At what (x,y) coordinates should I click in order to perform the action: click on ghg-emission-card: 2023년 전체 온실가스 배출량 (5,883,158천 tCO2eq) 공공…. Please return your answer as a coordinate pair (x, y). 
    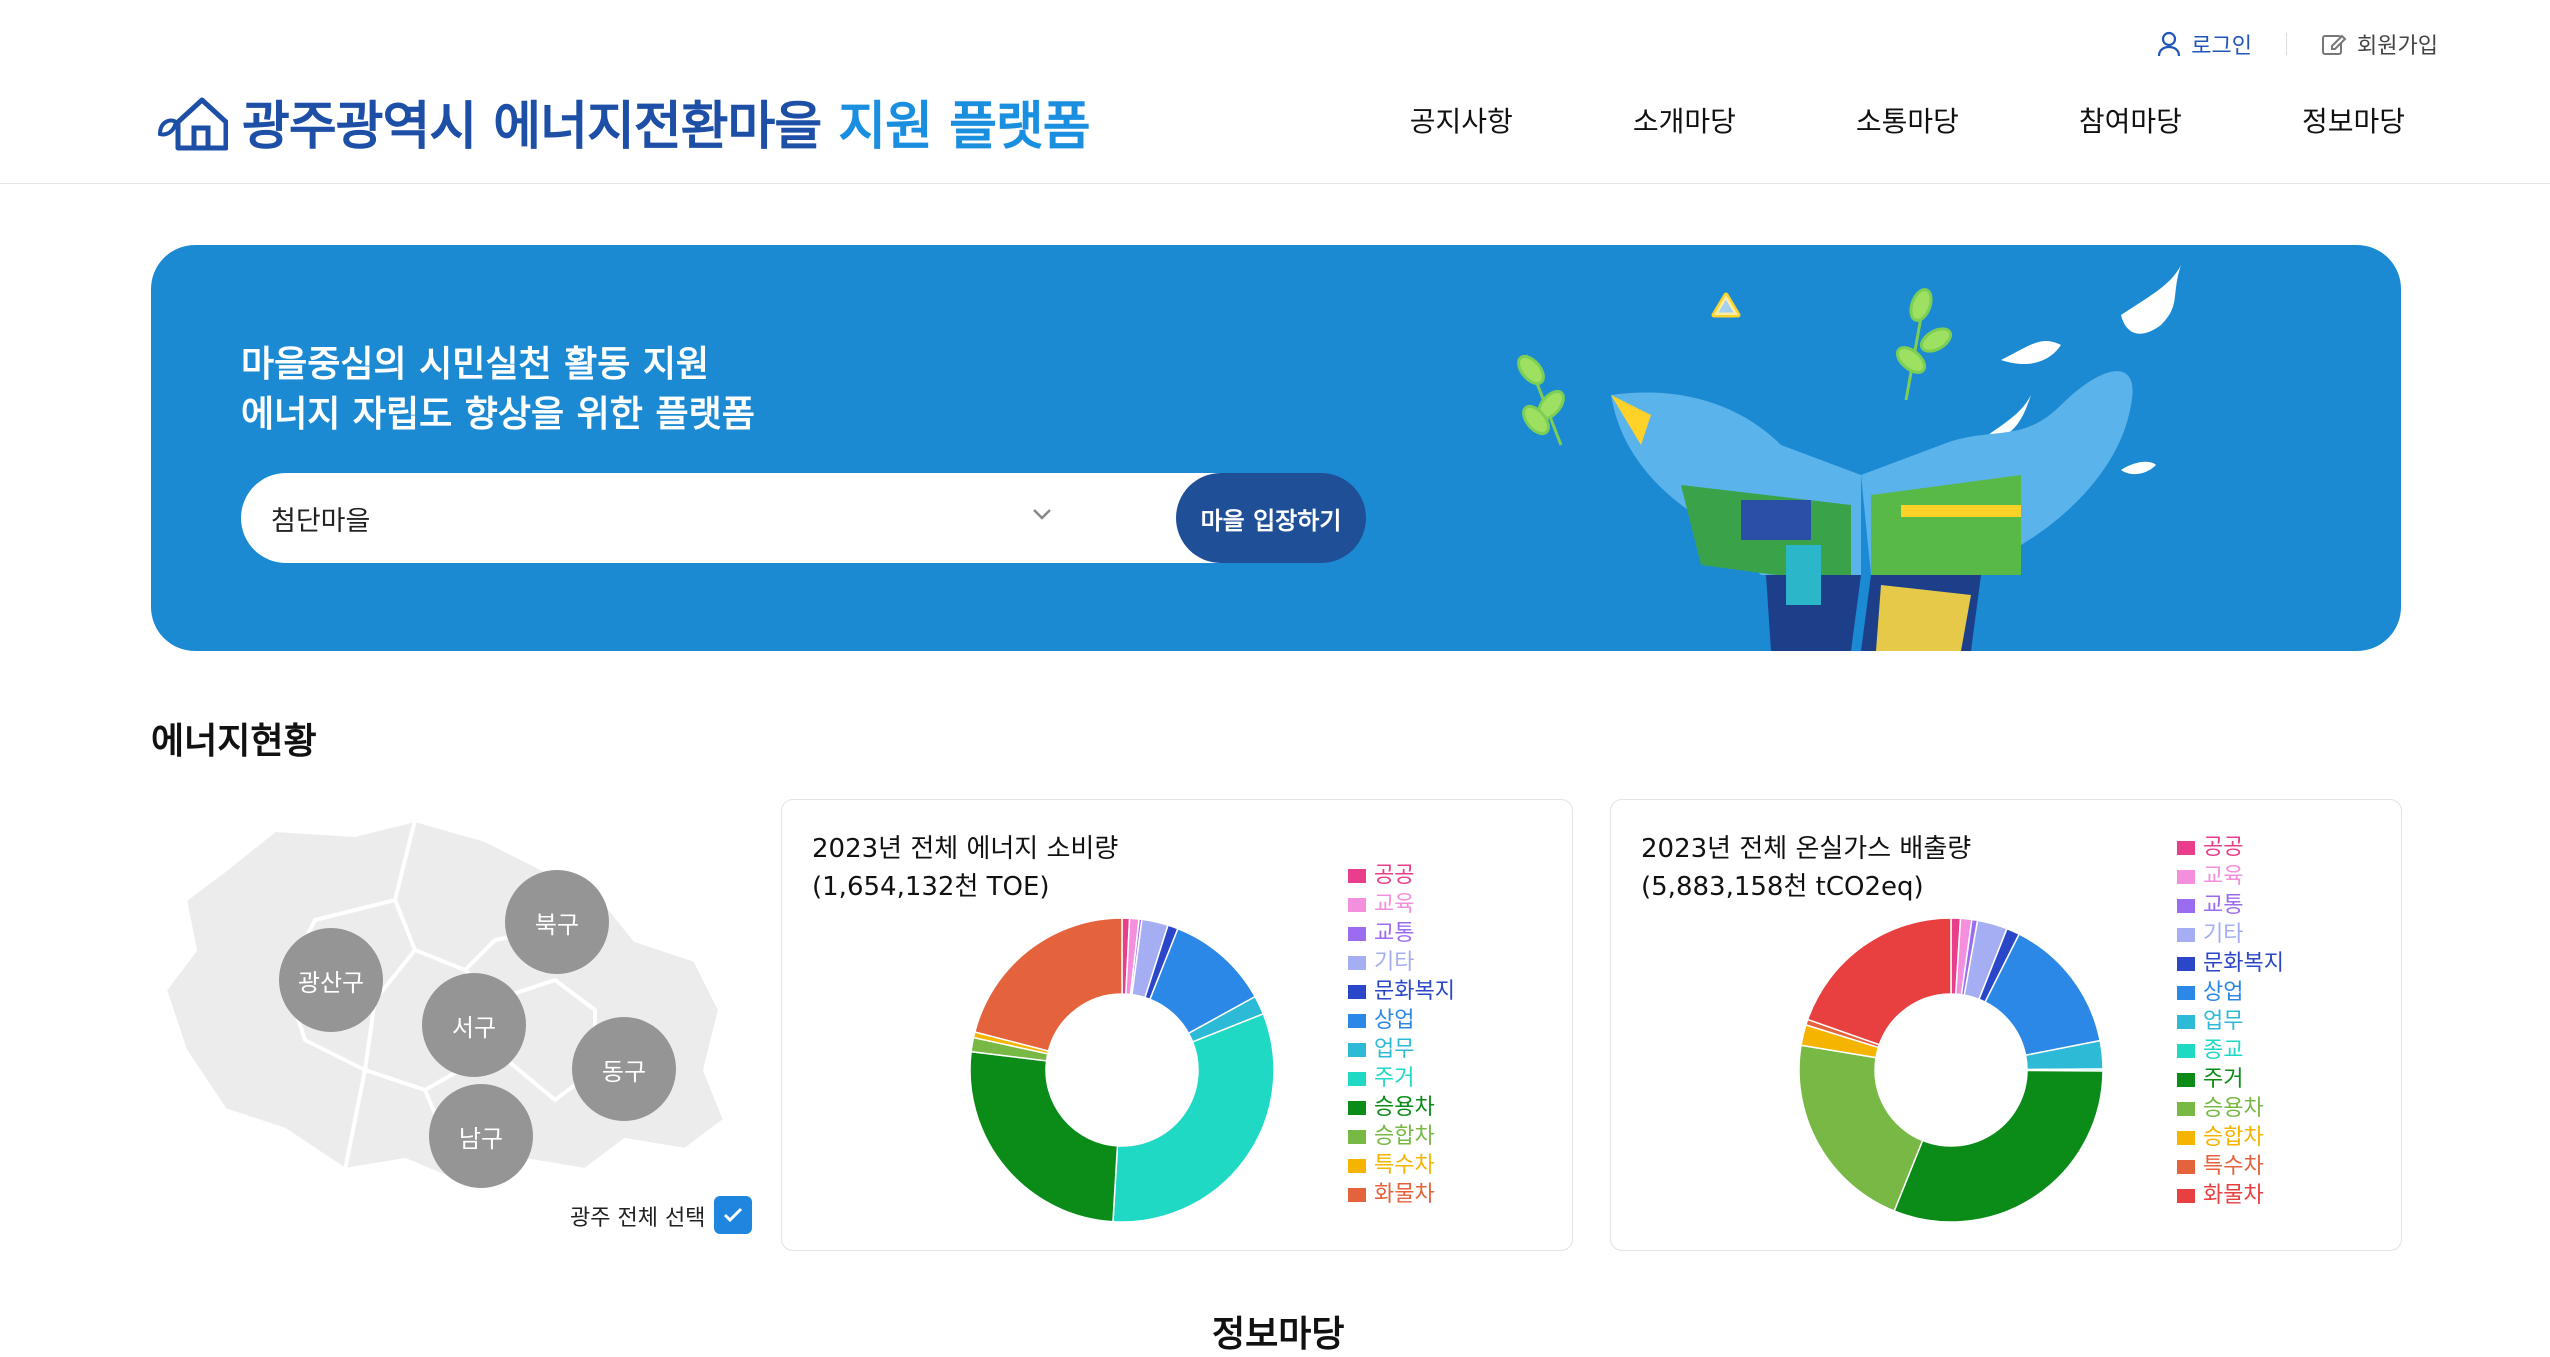
    Looking at the image, I should click on (2006, 1025).